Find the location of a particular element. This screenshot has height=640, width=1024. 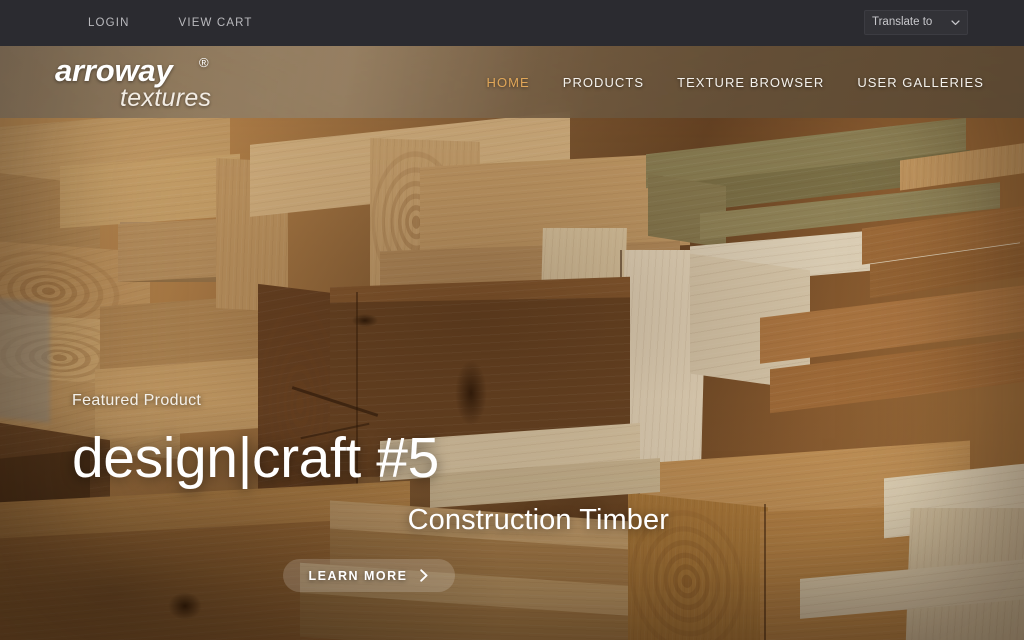

hero-subtitle: Construction Timber is located at coordinates (538, 520).